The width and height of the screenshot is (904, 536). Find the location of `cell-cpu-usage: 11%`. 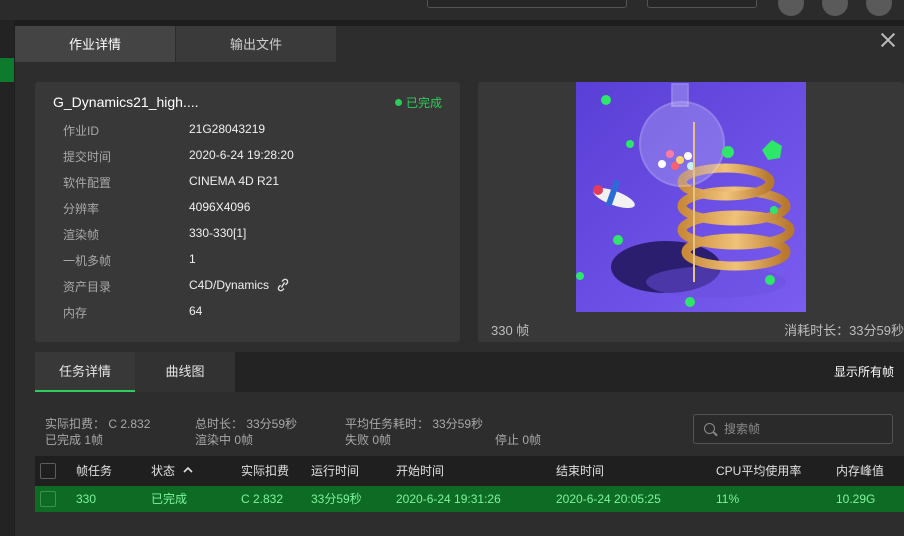

cell-cpu-usage: 11% is located at coordinates (728, 499).